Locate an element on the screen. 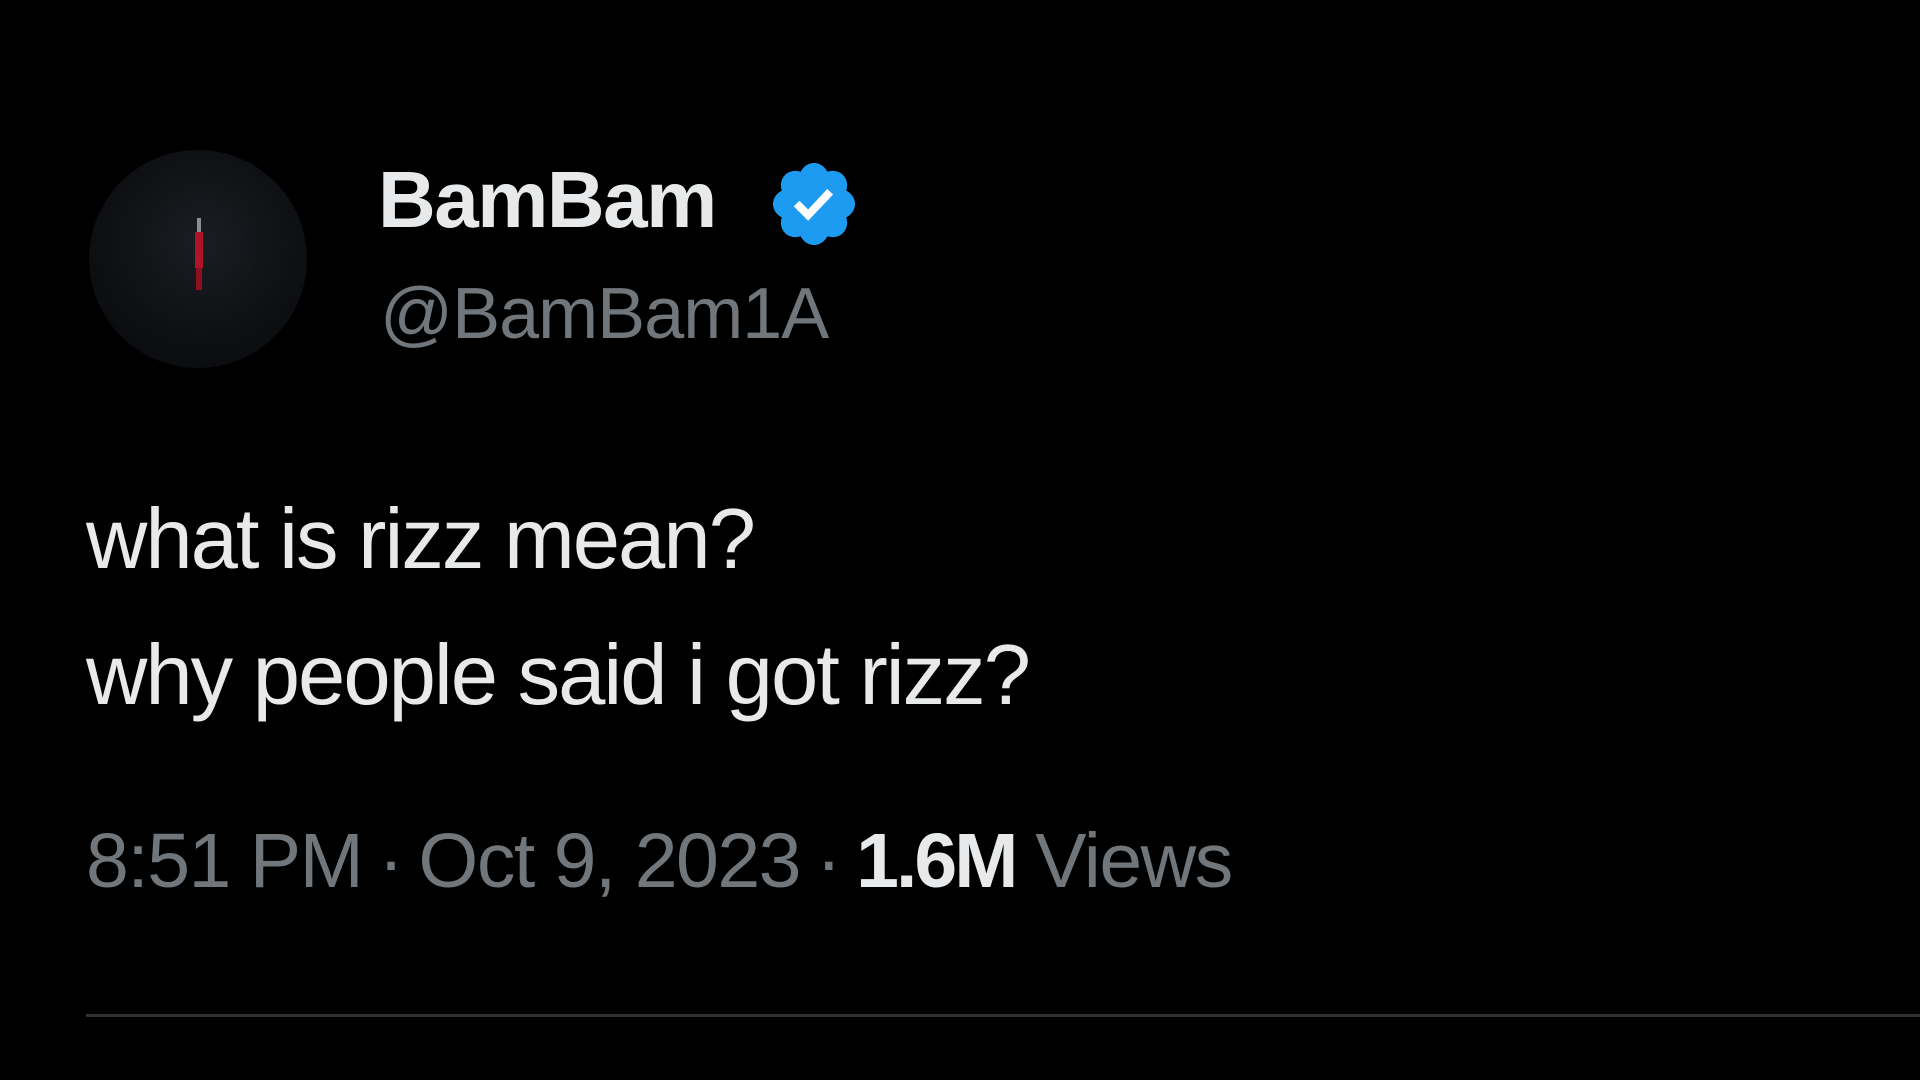 The width and height of the screenshot is (1920, 1080). avatar is located at coordinates (198, 259).